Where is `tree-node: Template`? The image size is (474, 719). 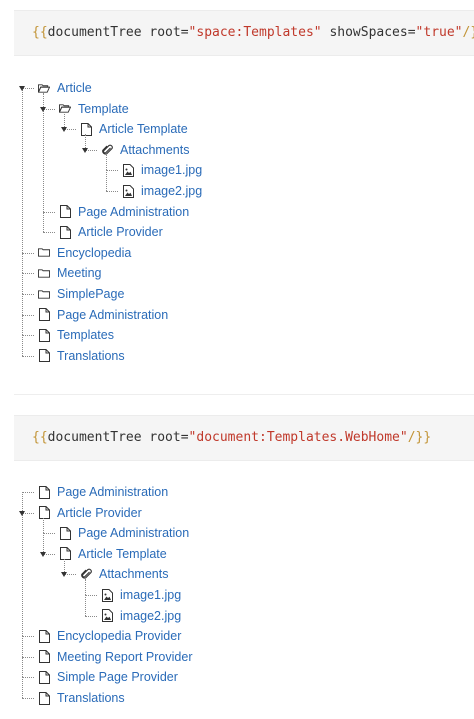
tree-node: Template is located at coordinates (94, 109).